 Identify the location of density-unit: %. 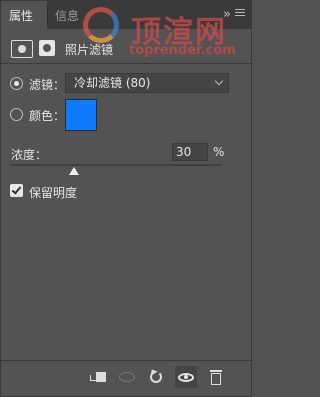
(219, 152).